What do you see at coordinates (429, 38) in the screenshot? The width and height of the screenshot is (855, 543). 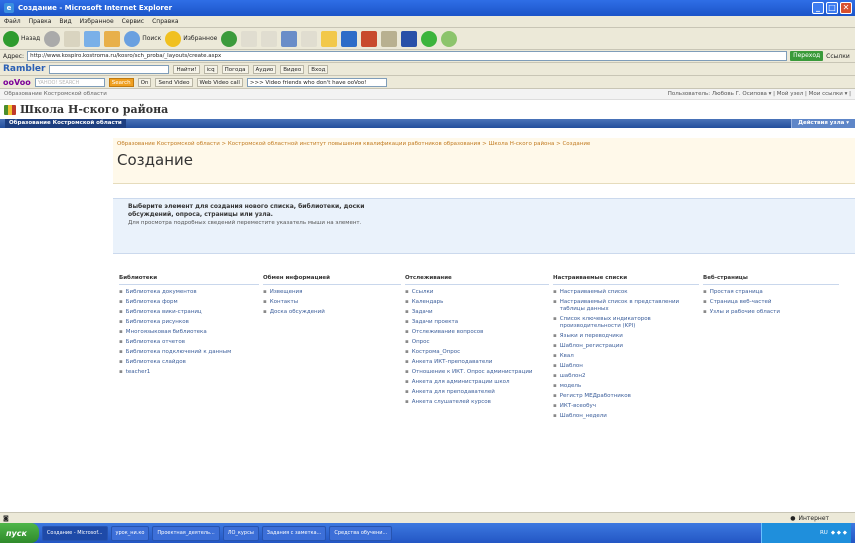 I see `messenger-icon` at bounding box center [429, 38].